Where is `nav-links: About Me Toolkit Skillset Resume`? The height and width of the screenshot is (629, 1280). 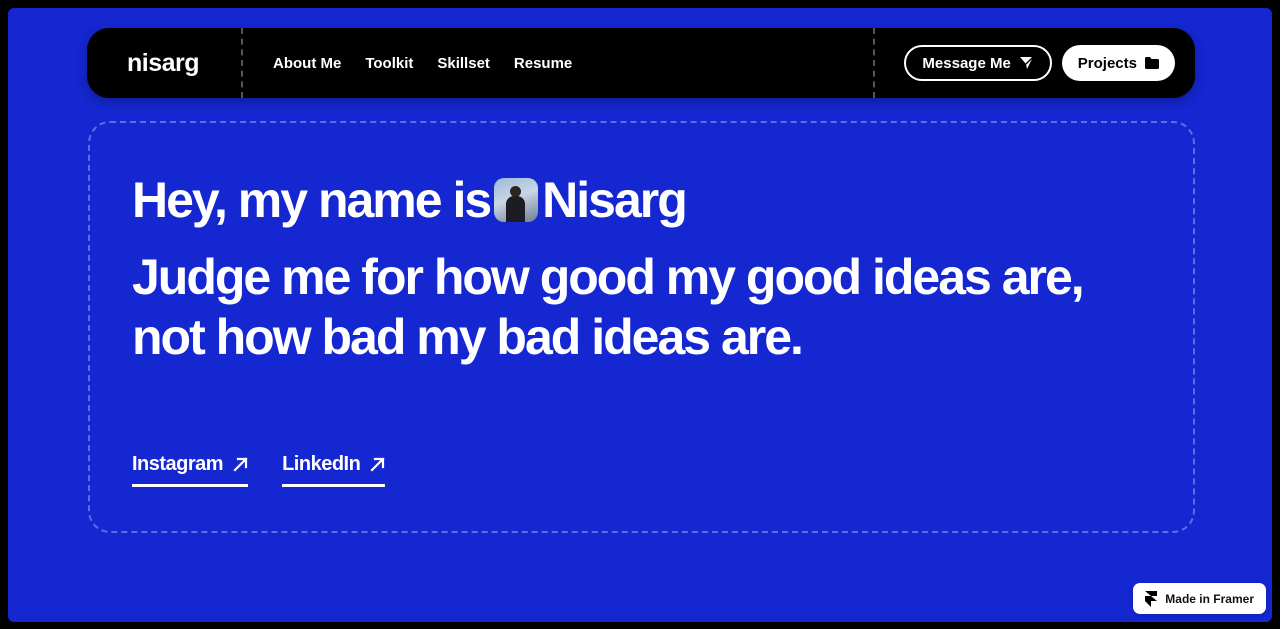
nav-links: About Me Toolkit Skillset Resume is located at coordinates (559, 63).